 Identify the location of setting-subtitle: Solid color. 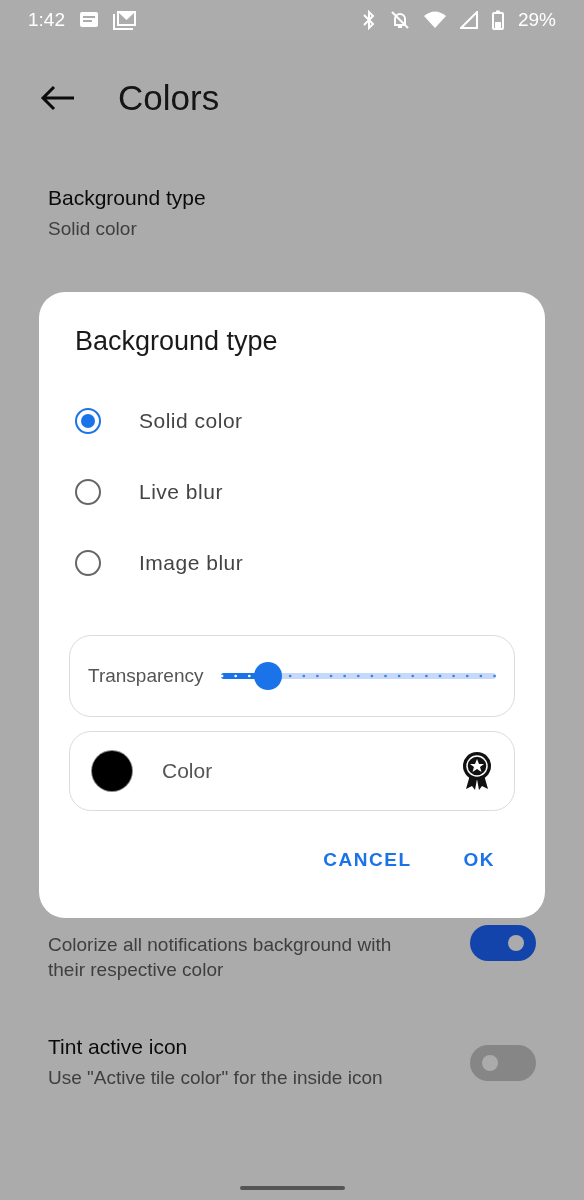
(93, 229).